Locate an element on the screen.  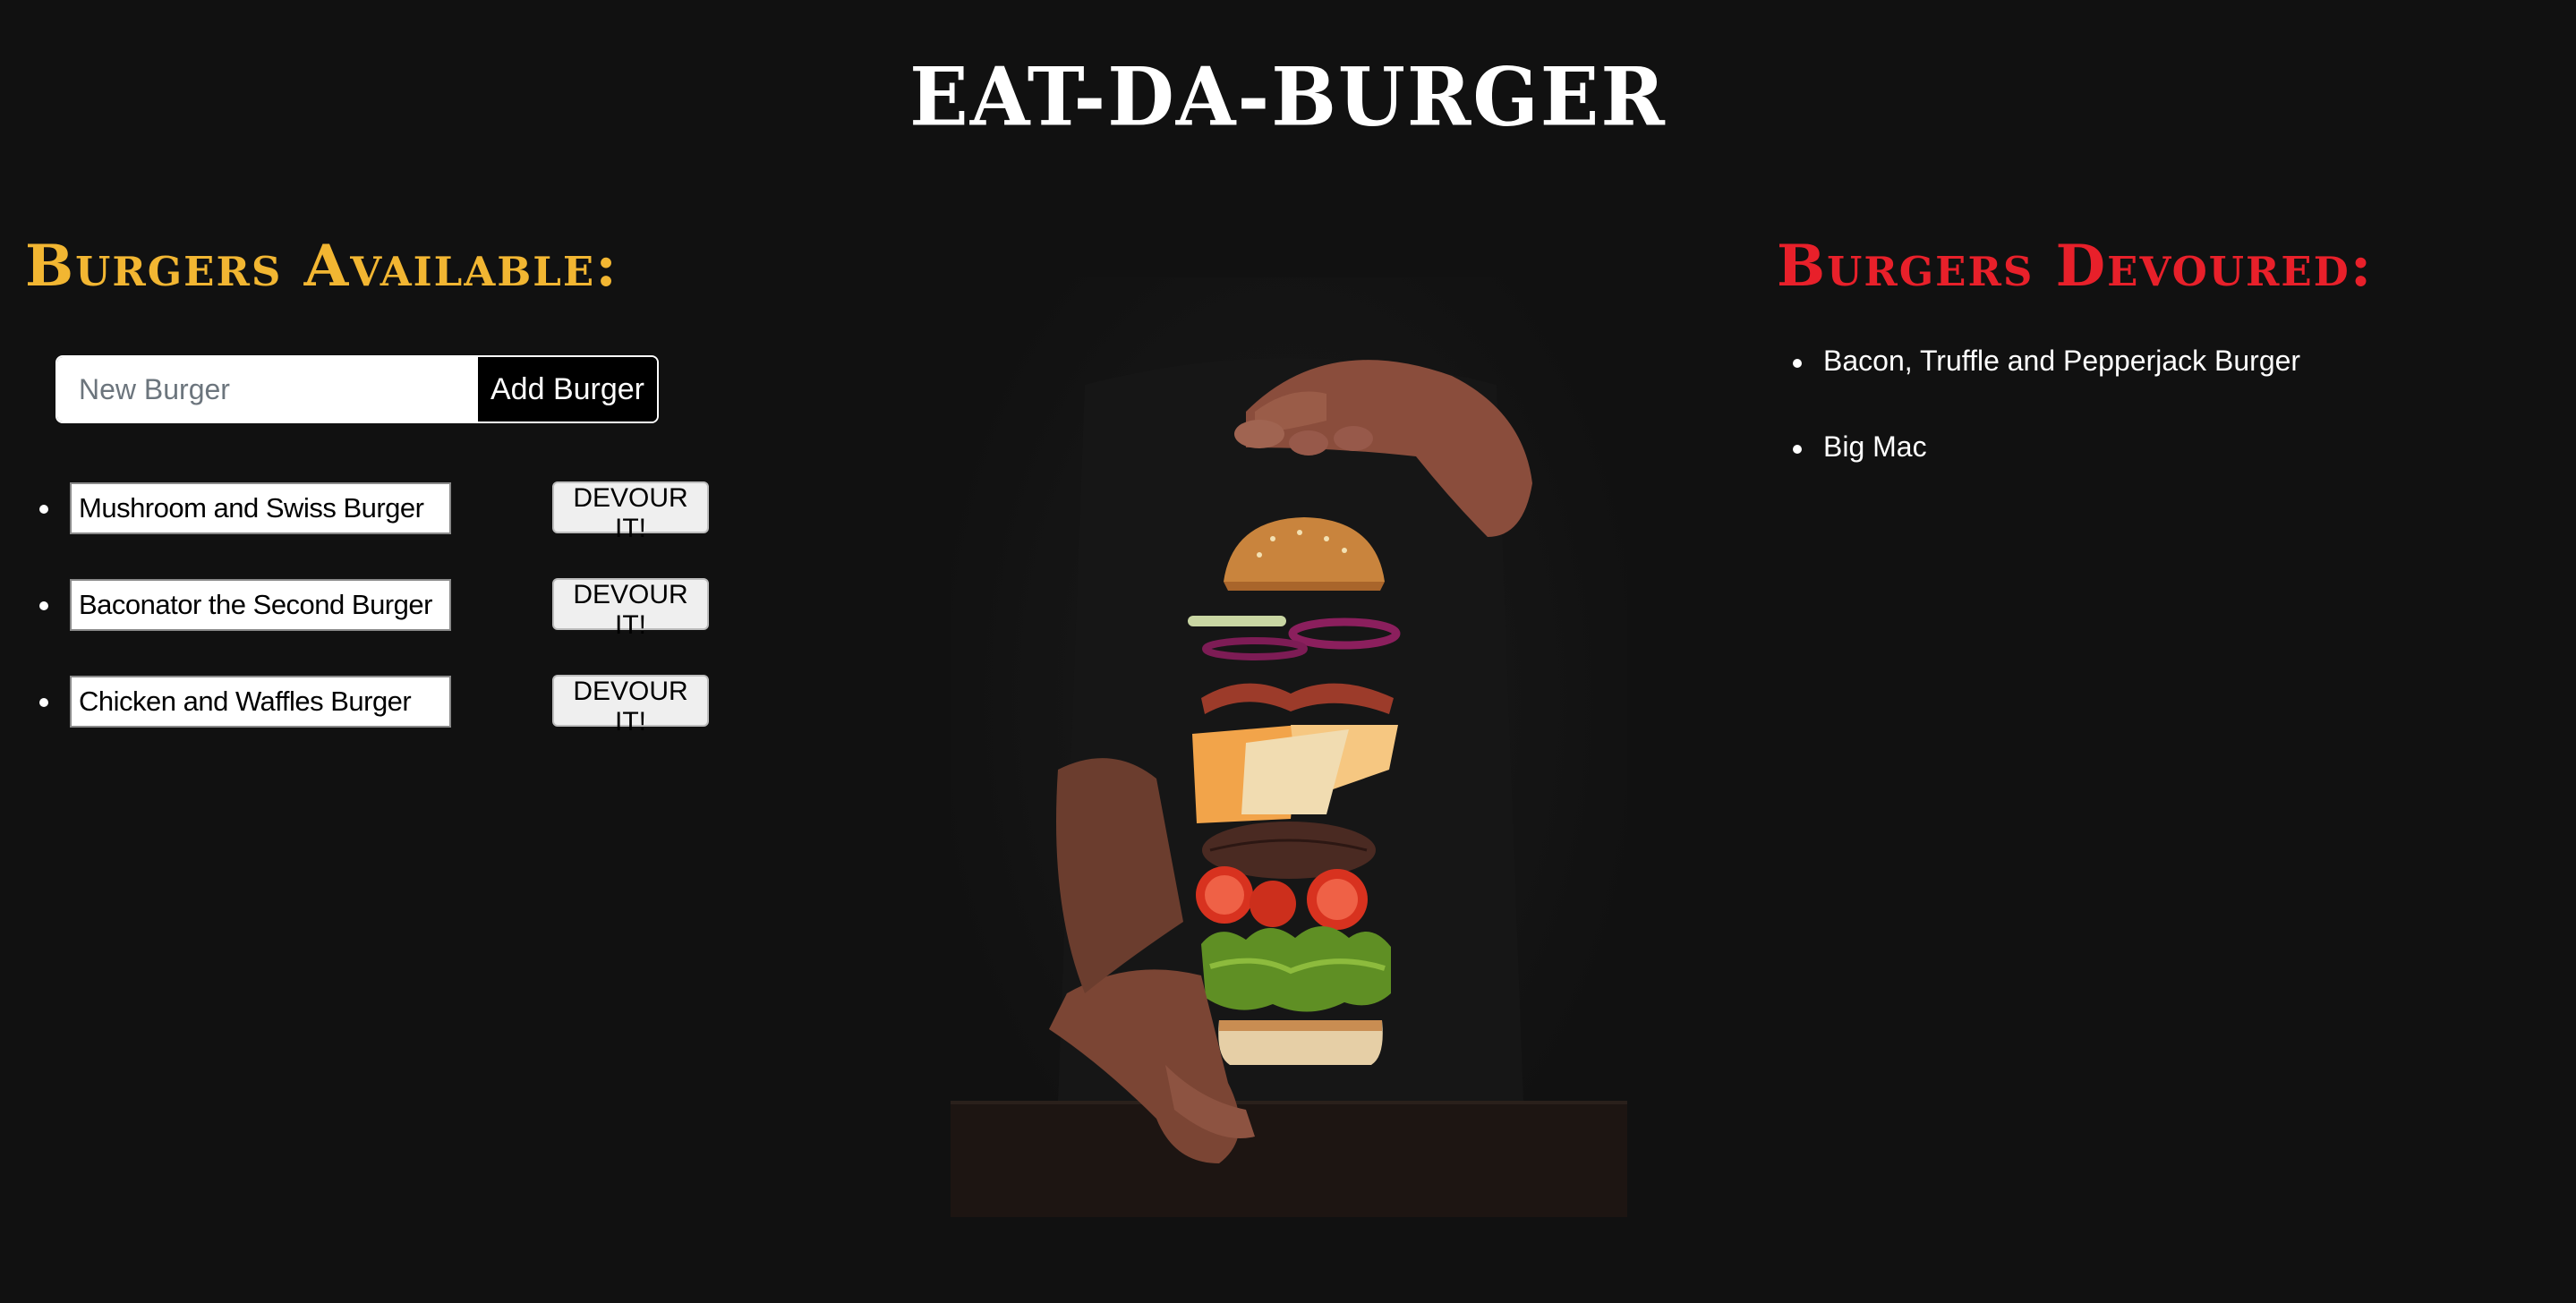
new-burger-input is located at coordinates (266, 389).